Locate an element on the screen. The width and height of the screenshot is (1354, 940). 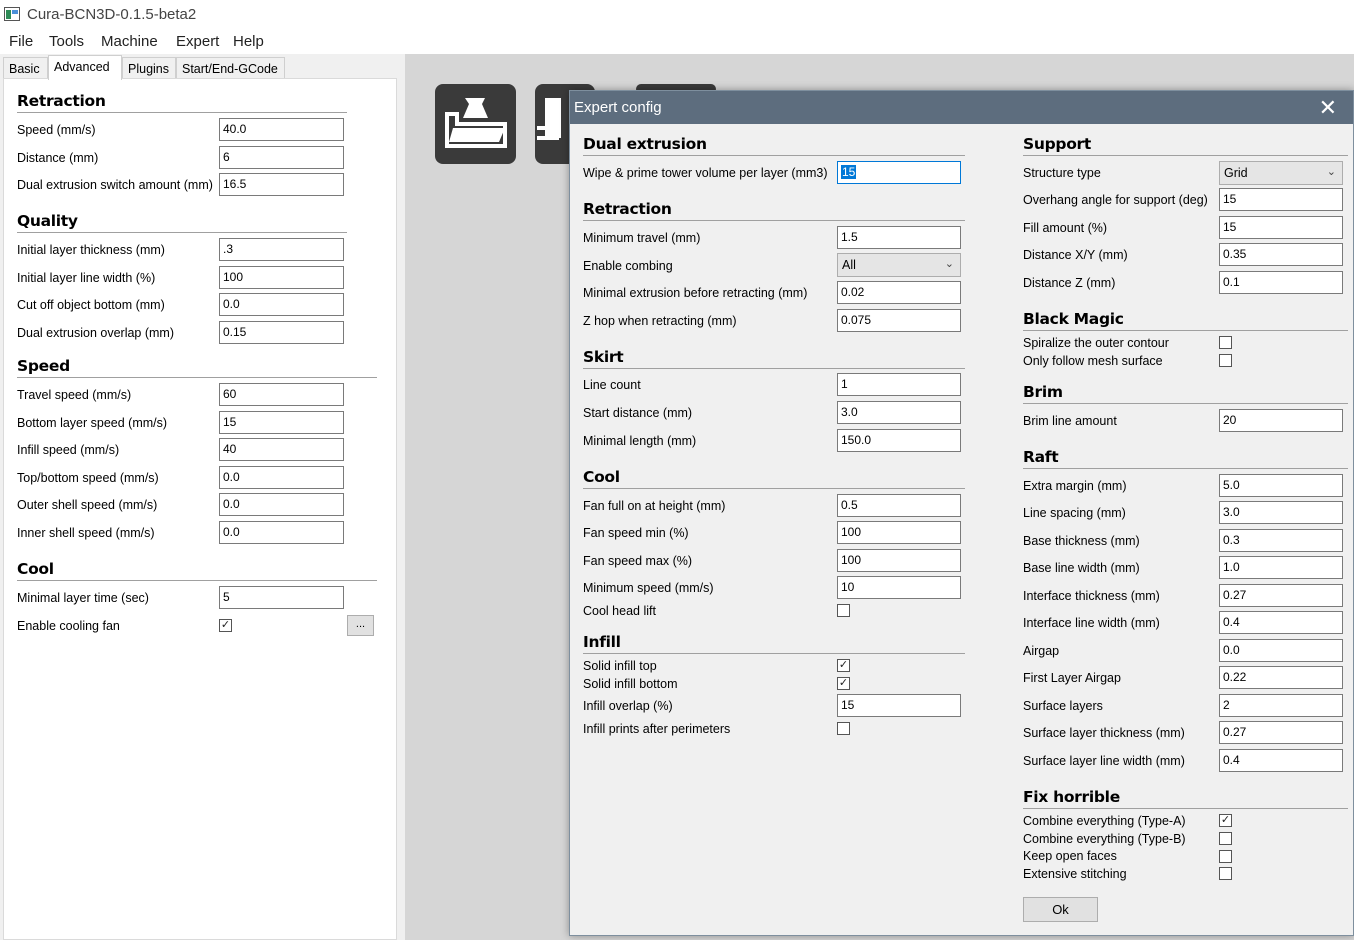
skirt-minimal-length-label: Minimal length (mm) is located at coordinates (640, 441).